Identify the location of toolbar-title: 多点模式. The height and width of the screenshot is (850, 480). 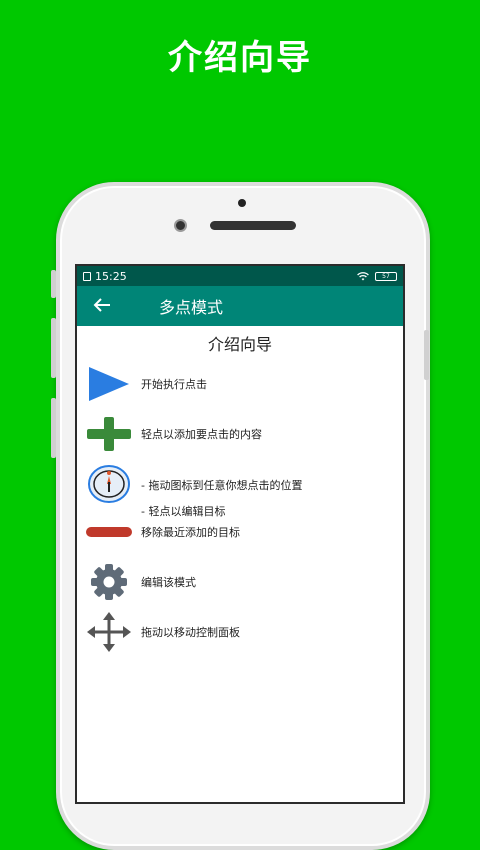
(191, 307).